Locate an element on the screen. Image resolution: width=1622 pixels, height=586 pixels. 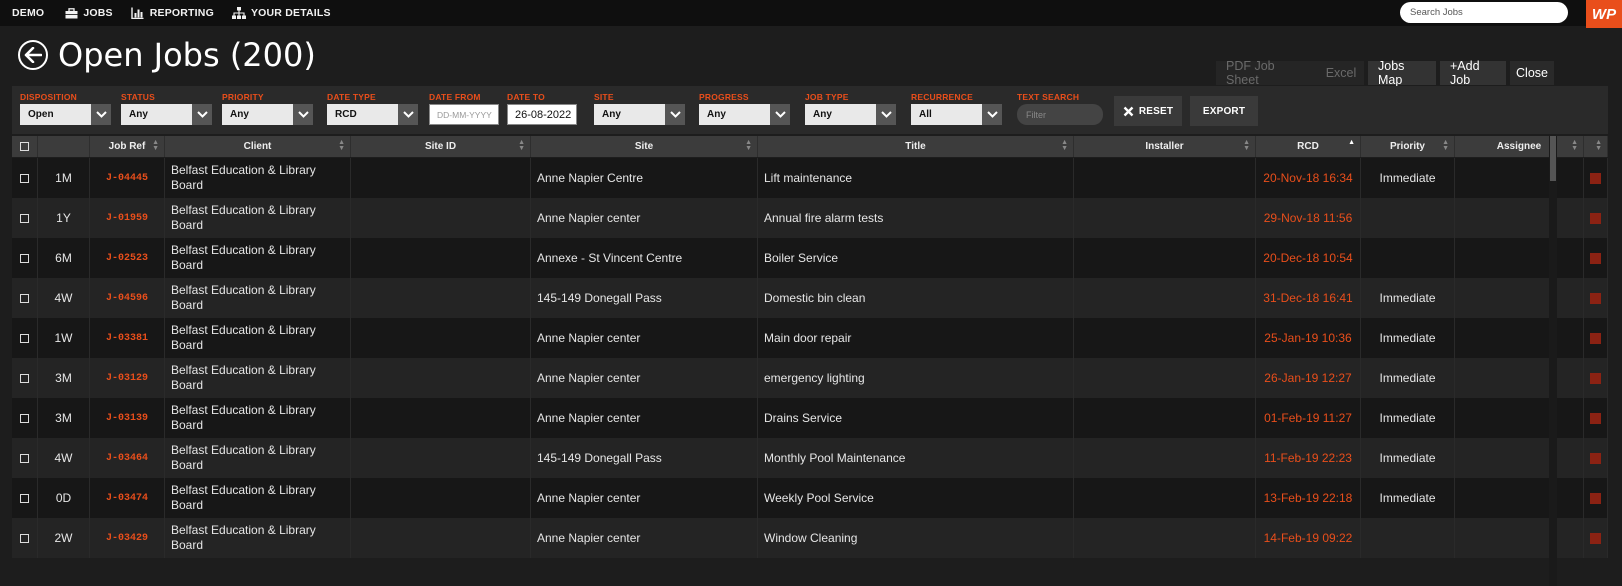
date-type-select: RCD is located at coordinates (372, 114).